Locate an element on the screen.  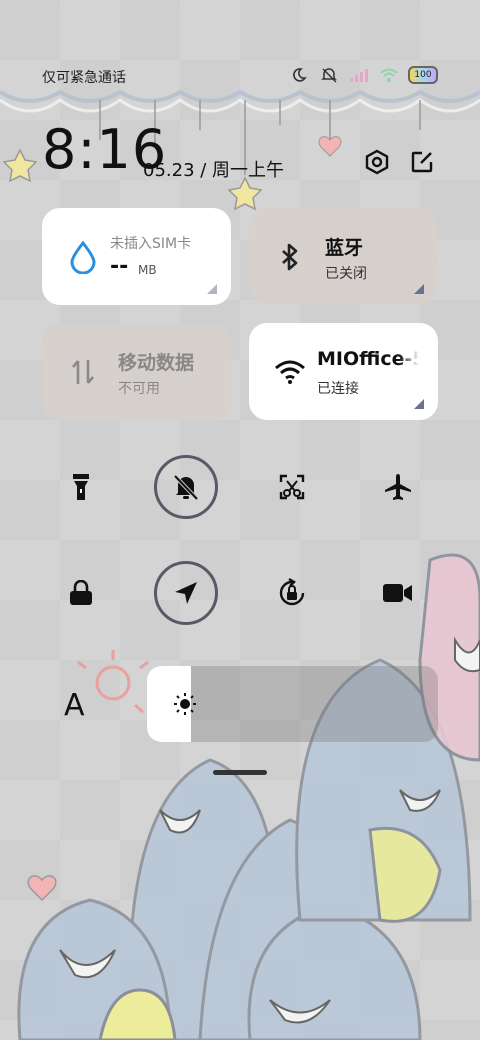
screenshot-button is located at coordinates (292, 487).